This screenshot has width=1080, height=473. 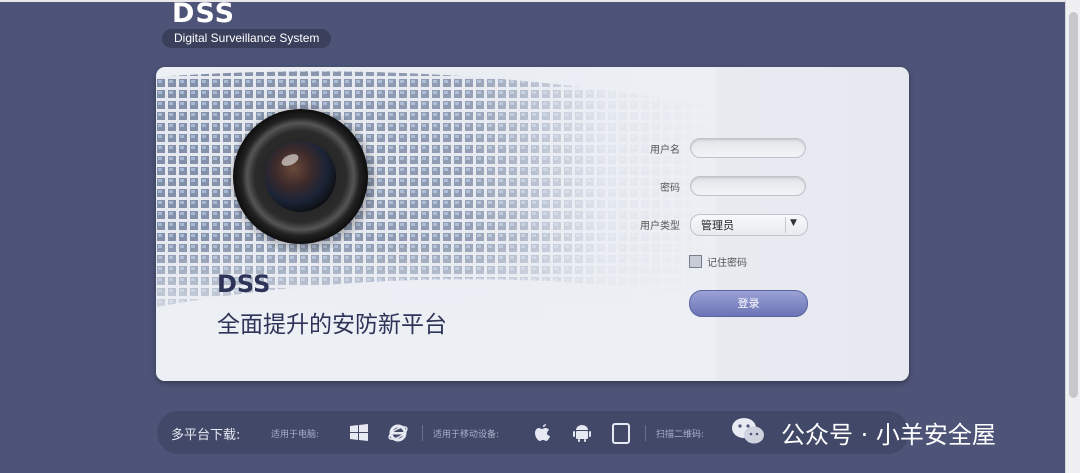 I want to click on user-type-value: 管理员, so click(x=717, y=225).